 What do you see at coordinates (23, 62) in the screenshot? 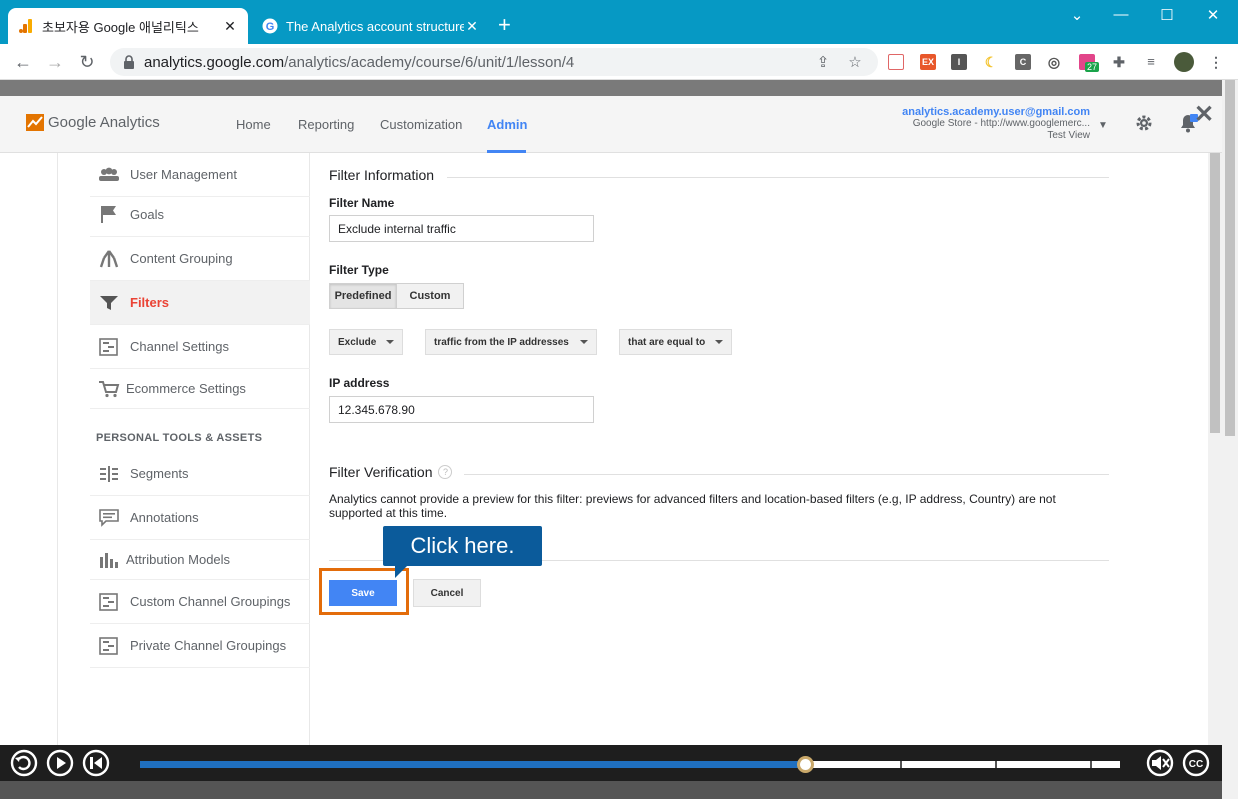
I see `back-icon: ←` at bounding box center [23, 62].